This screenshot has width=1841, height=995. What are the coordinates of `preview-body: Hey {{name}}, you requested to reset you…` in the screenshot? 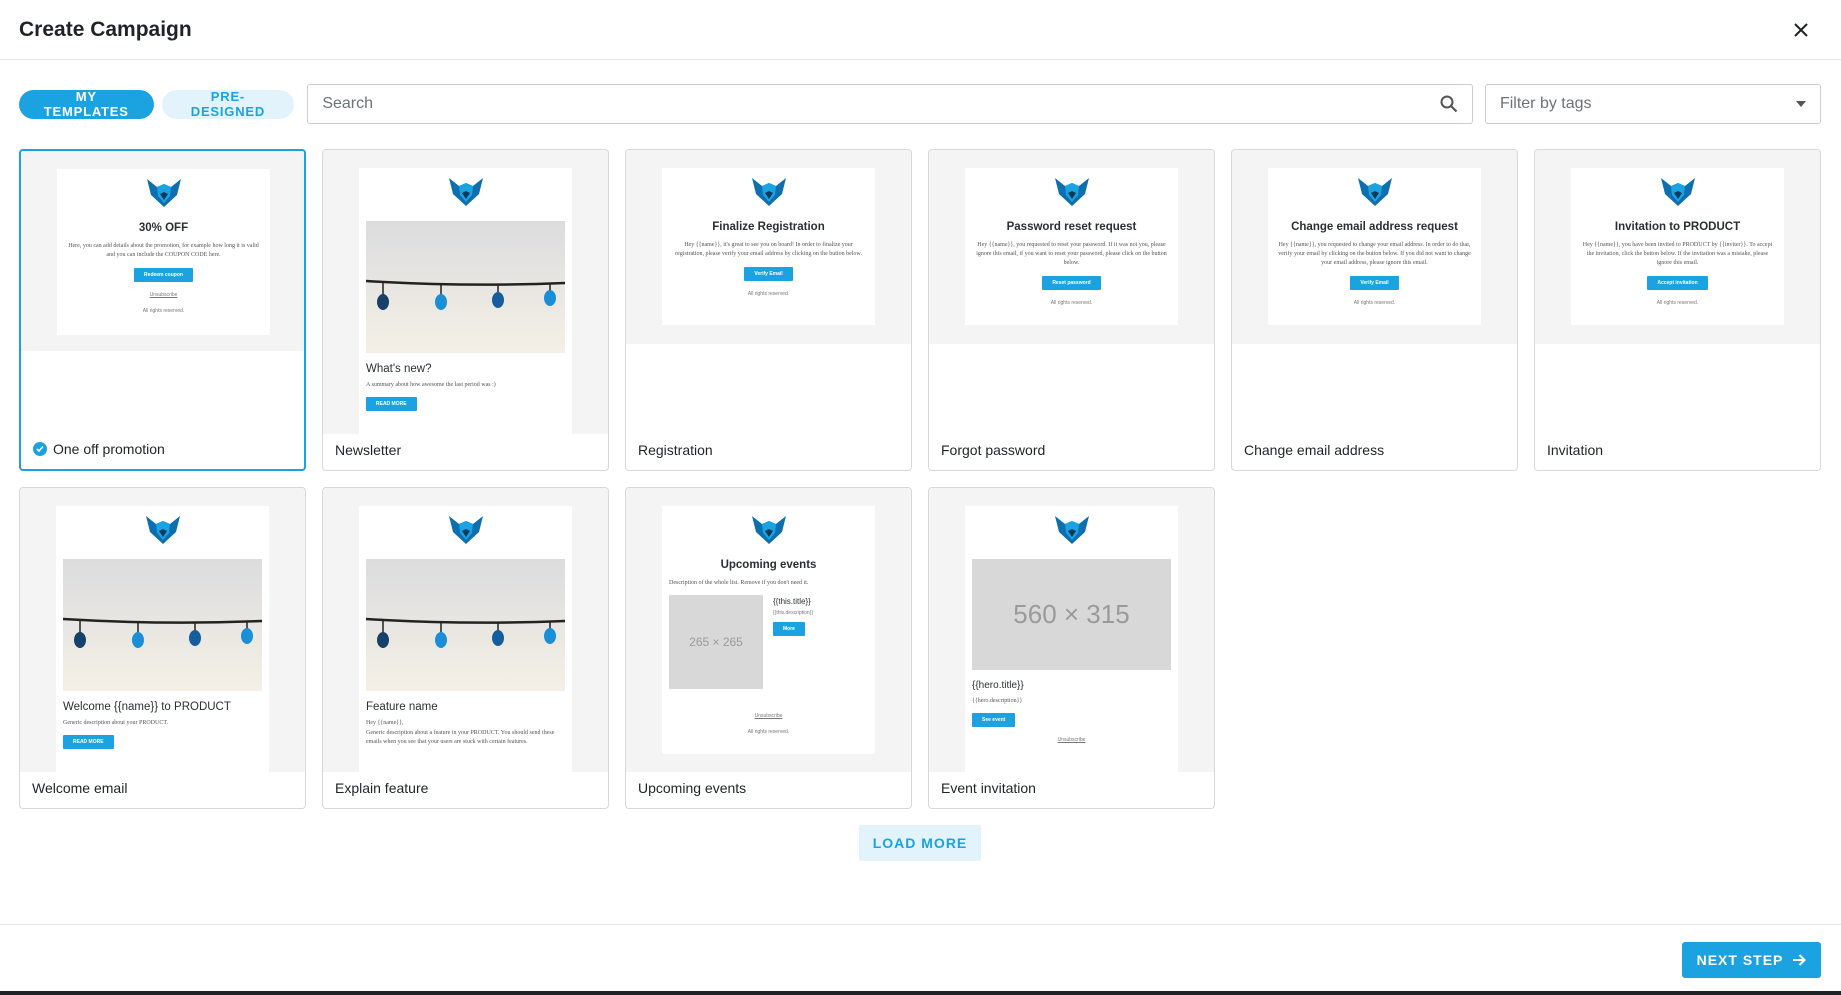 It's located at (1071, 254).